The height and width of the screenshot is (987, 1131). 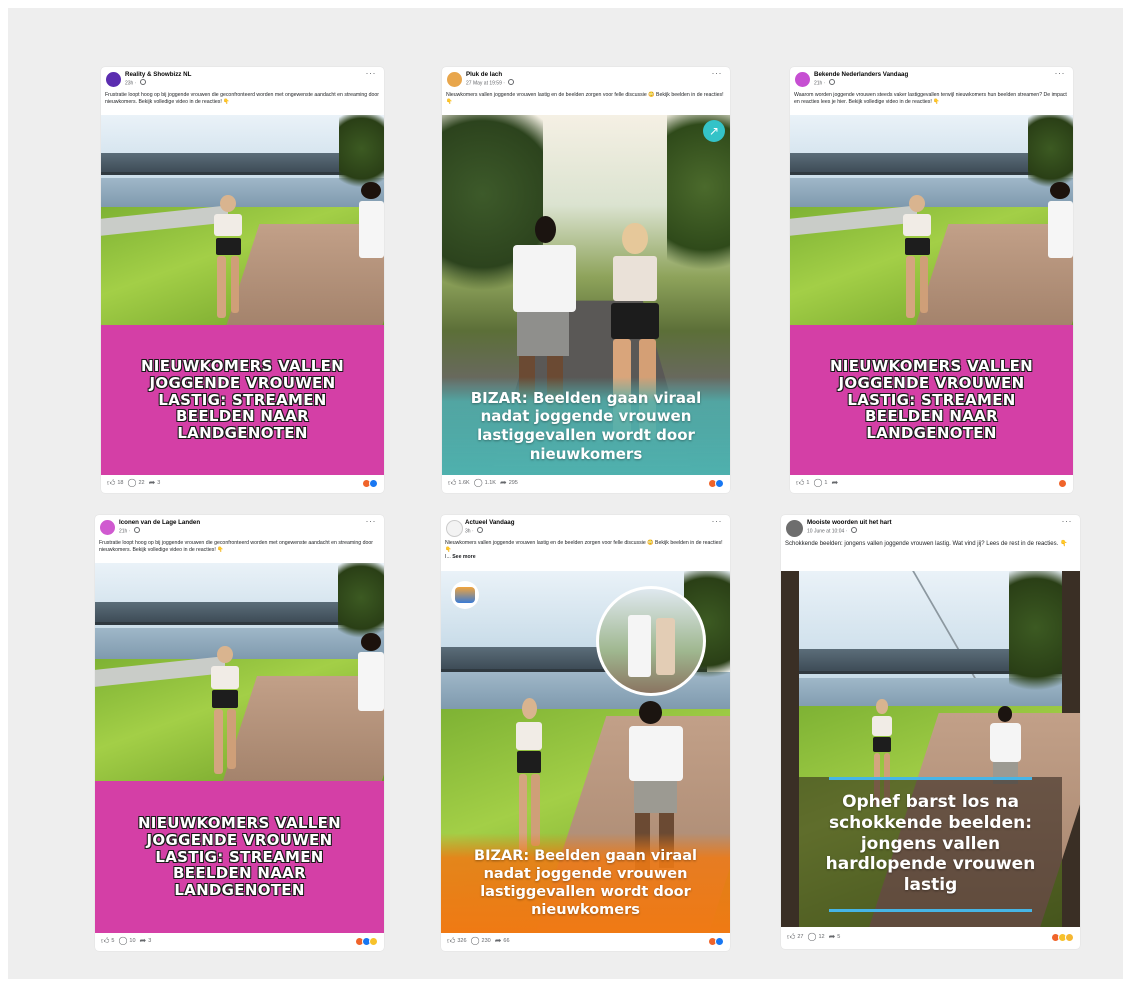 What do you see at coordinates (485, 483) in the screenshot?
I see `comment-button: ◯ 1.1K` at bounding box center [485, 483].